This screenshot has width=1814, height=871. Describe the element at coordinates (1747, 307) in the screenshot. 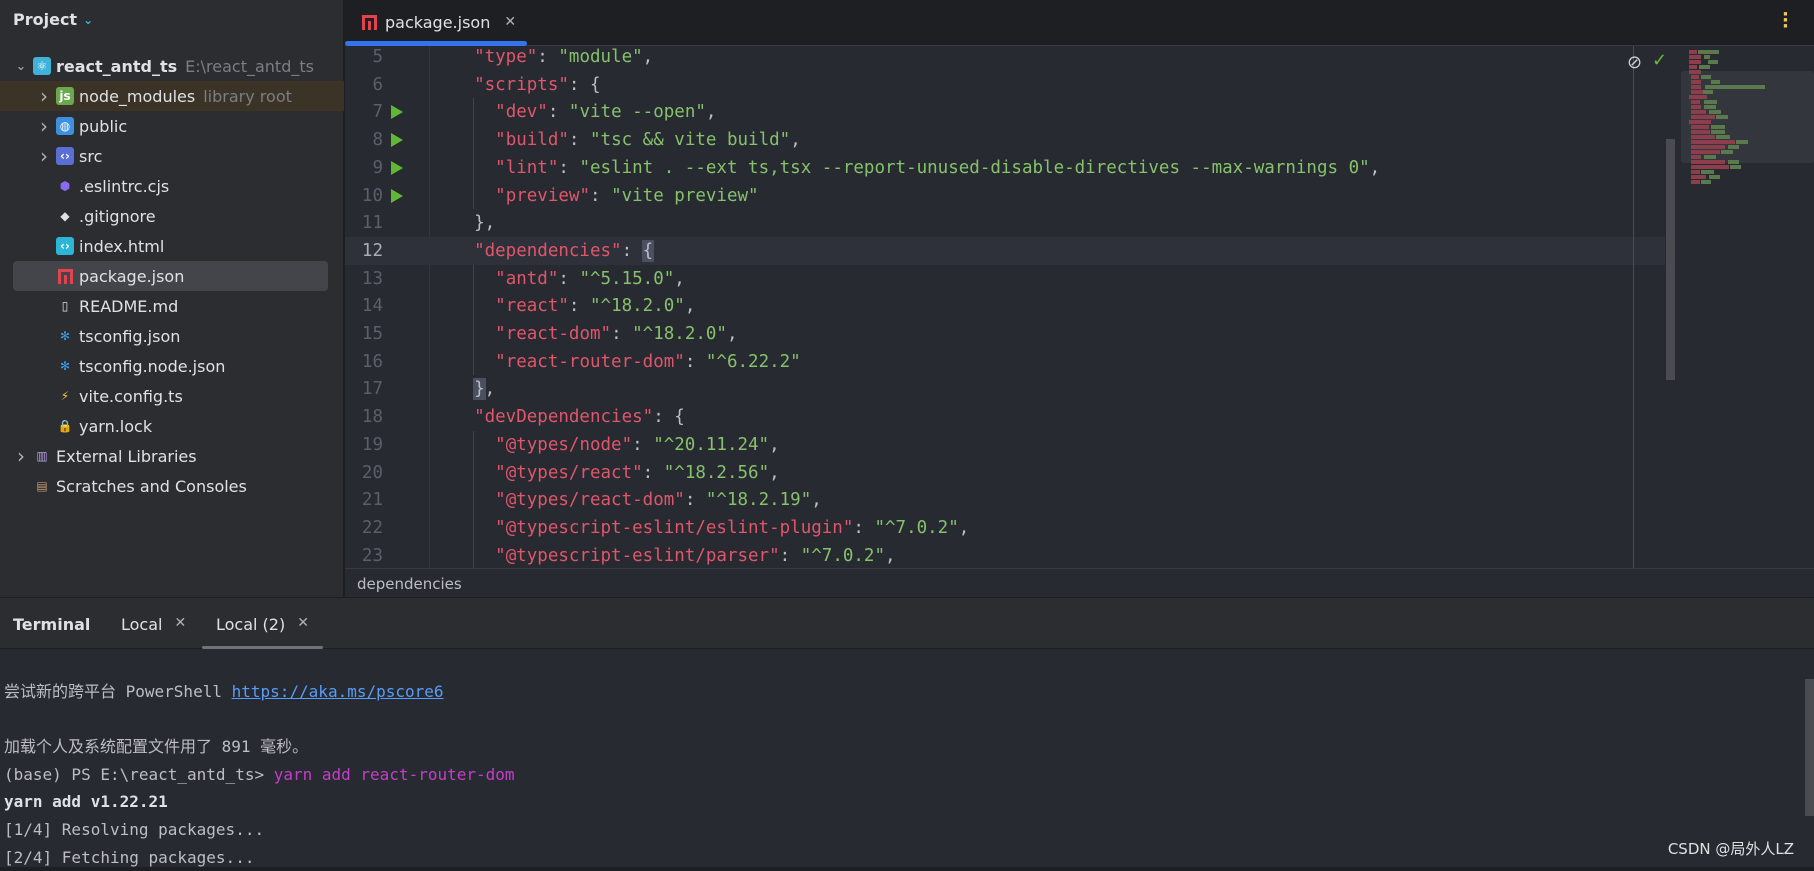

I see `minimap` at that location.